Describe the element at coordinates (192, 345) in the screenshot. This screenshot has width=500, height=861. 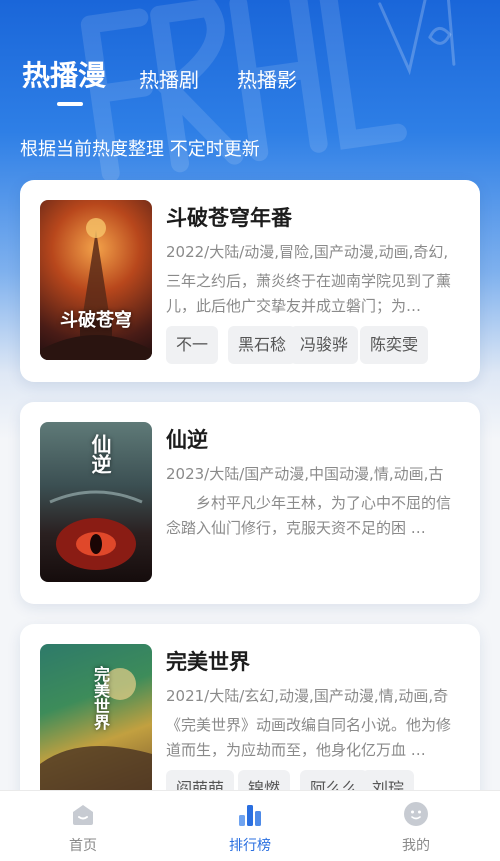
I see `cast-tag: 不一` at that location.